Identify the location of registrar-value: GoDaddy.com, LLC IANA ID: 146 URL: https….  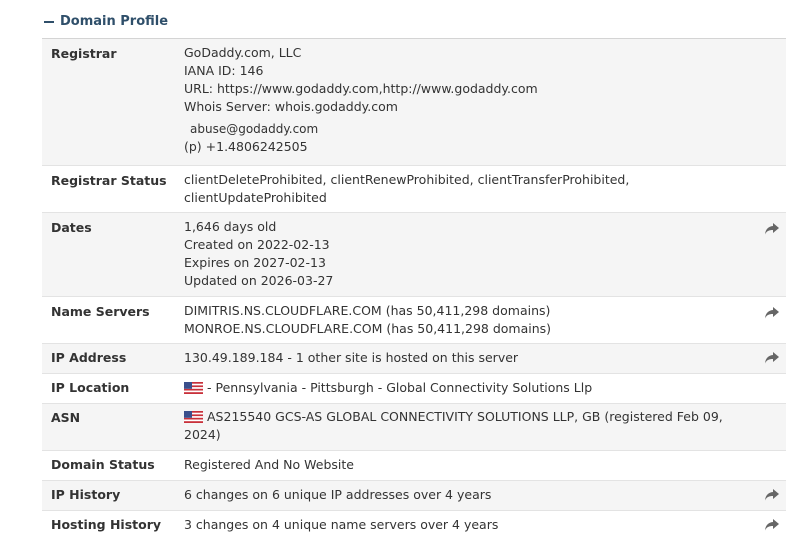
(361, 100).